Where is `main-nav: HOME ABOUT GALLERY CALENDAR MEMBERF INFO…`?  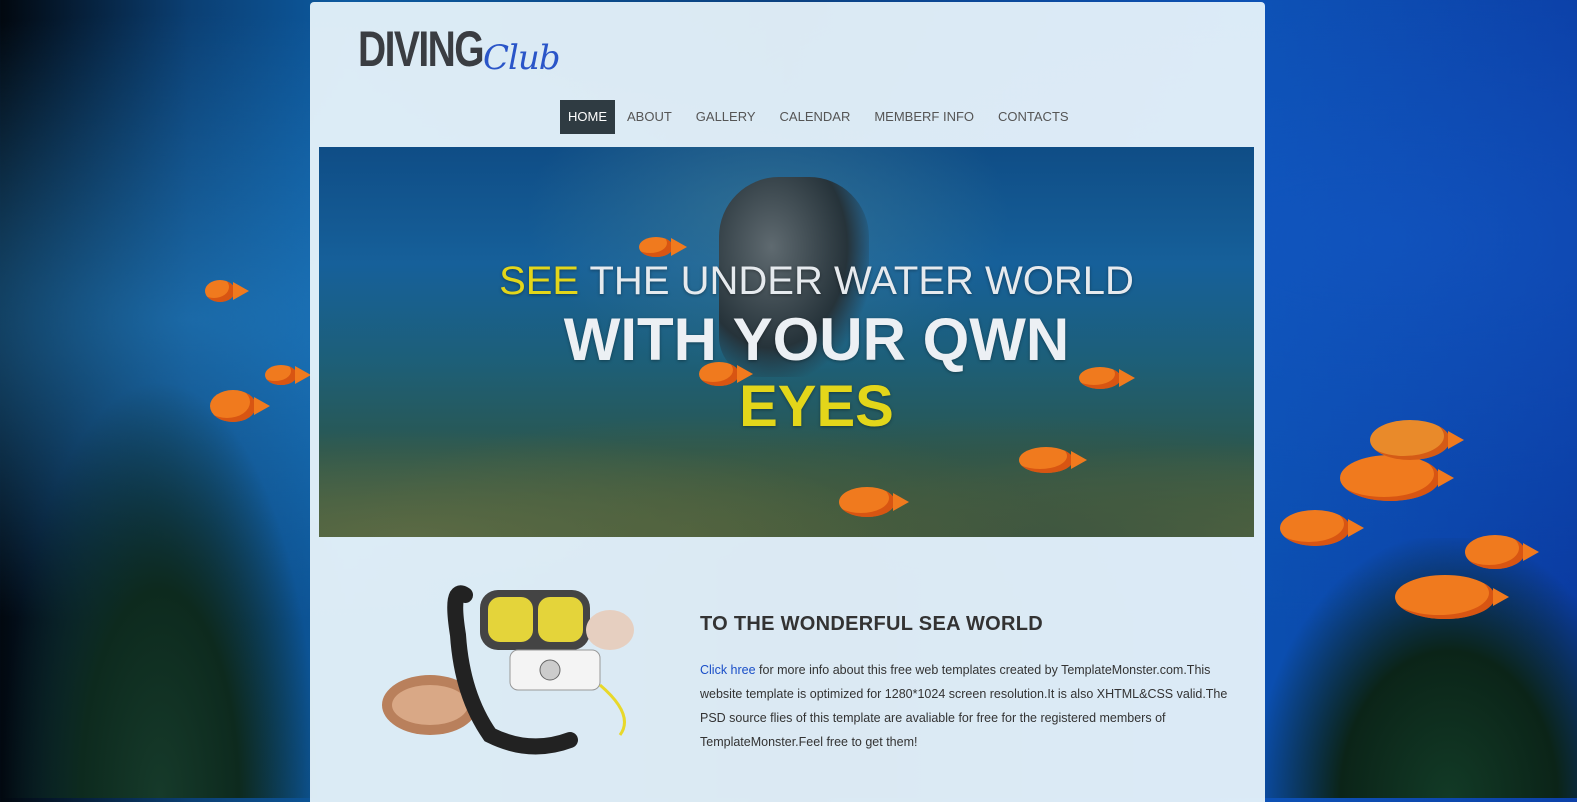
main-nav: HOME ABOUT GALLERY CALENDAR MEMBERF INFO… is located at coordinates (820, 117).